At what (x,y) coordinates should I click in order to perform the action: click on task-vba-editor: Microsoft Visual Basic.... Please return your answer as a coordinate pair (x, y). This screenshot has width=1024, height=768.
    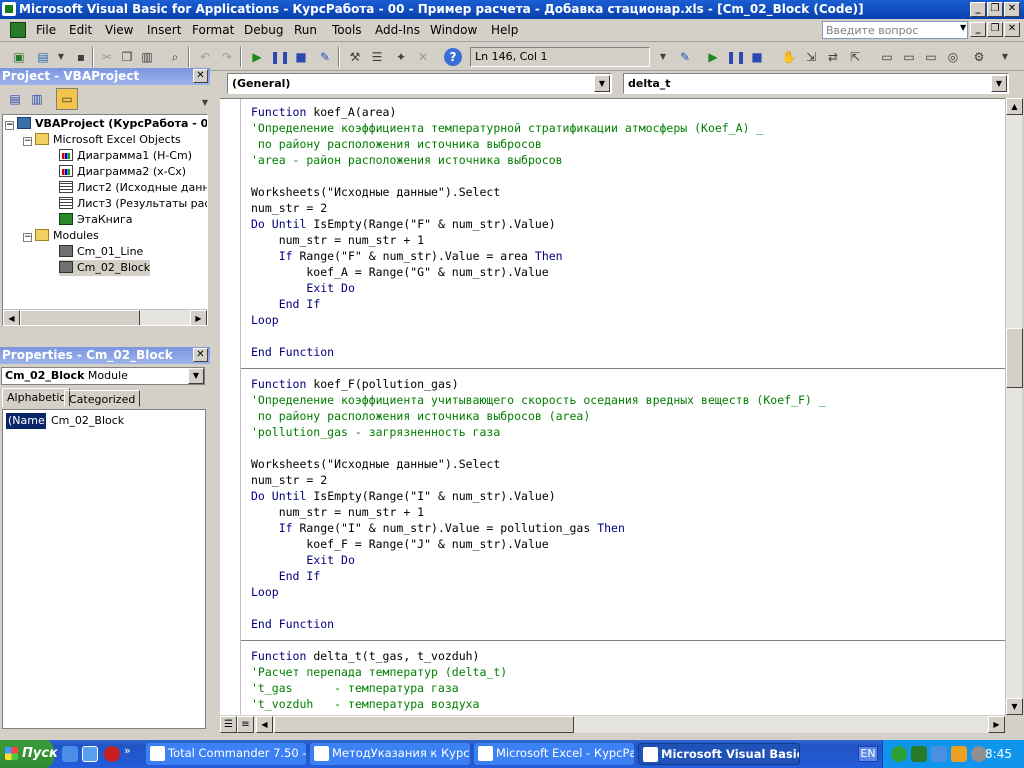
    Looking at the image, I should click on (719, 754).